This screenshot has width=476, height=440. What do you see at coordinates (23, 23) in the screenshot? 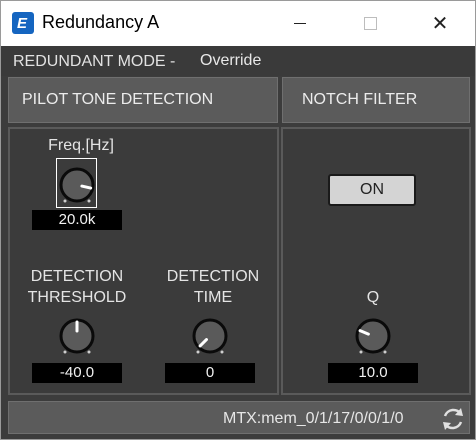
I see `app-logo-icon: E` at bounding box center [23, 23].